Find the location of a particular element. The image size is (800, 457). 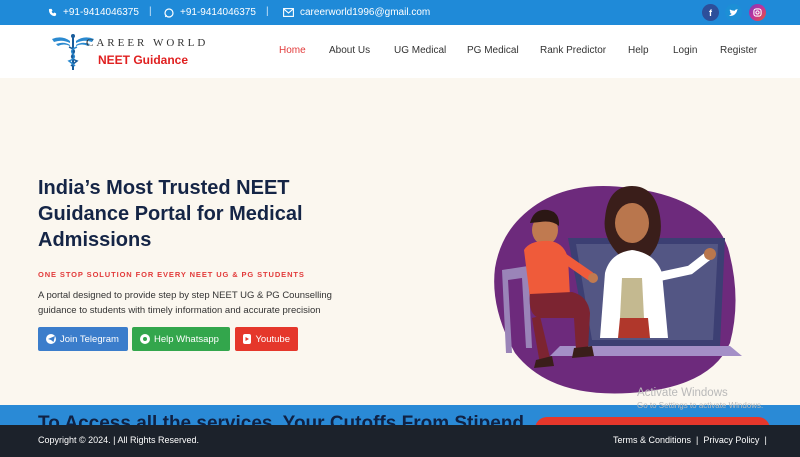

whatsapp-number: +91-9414046375 is located at coordinates (218, 12).